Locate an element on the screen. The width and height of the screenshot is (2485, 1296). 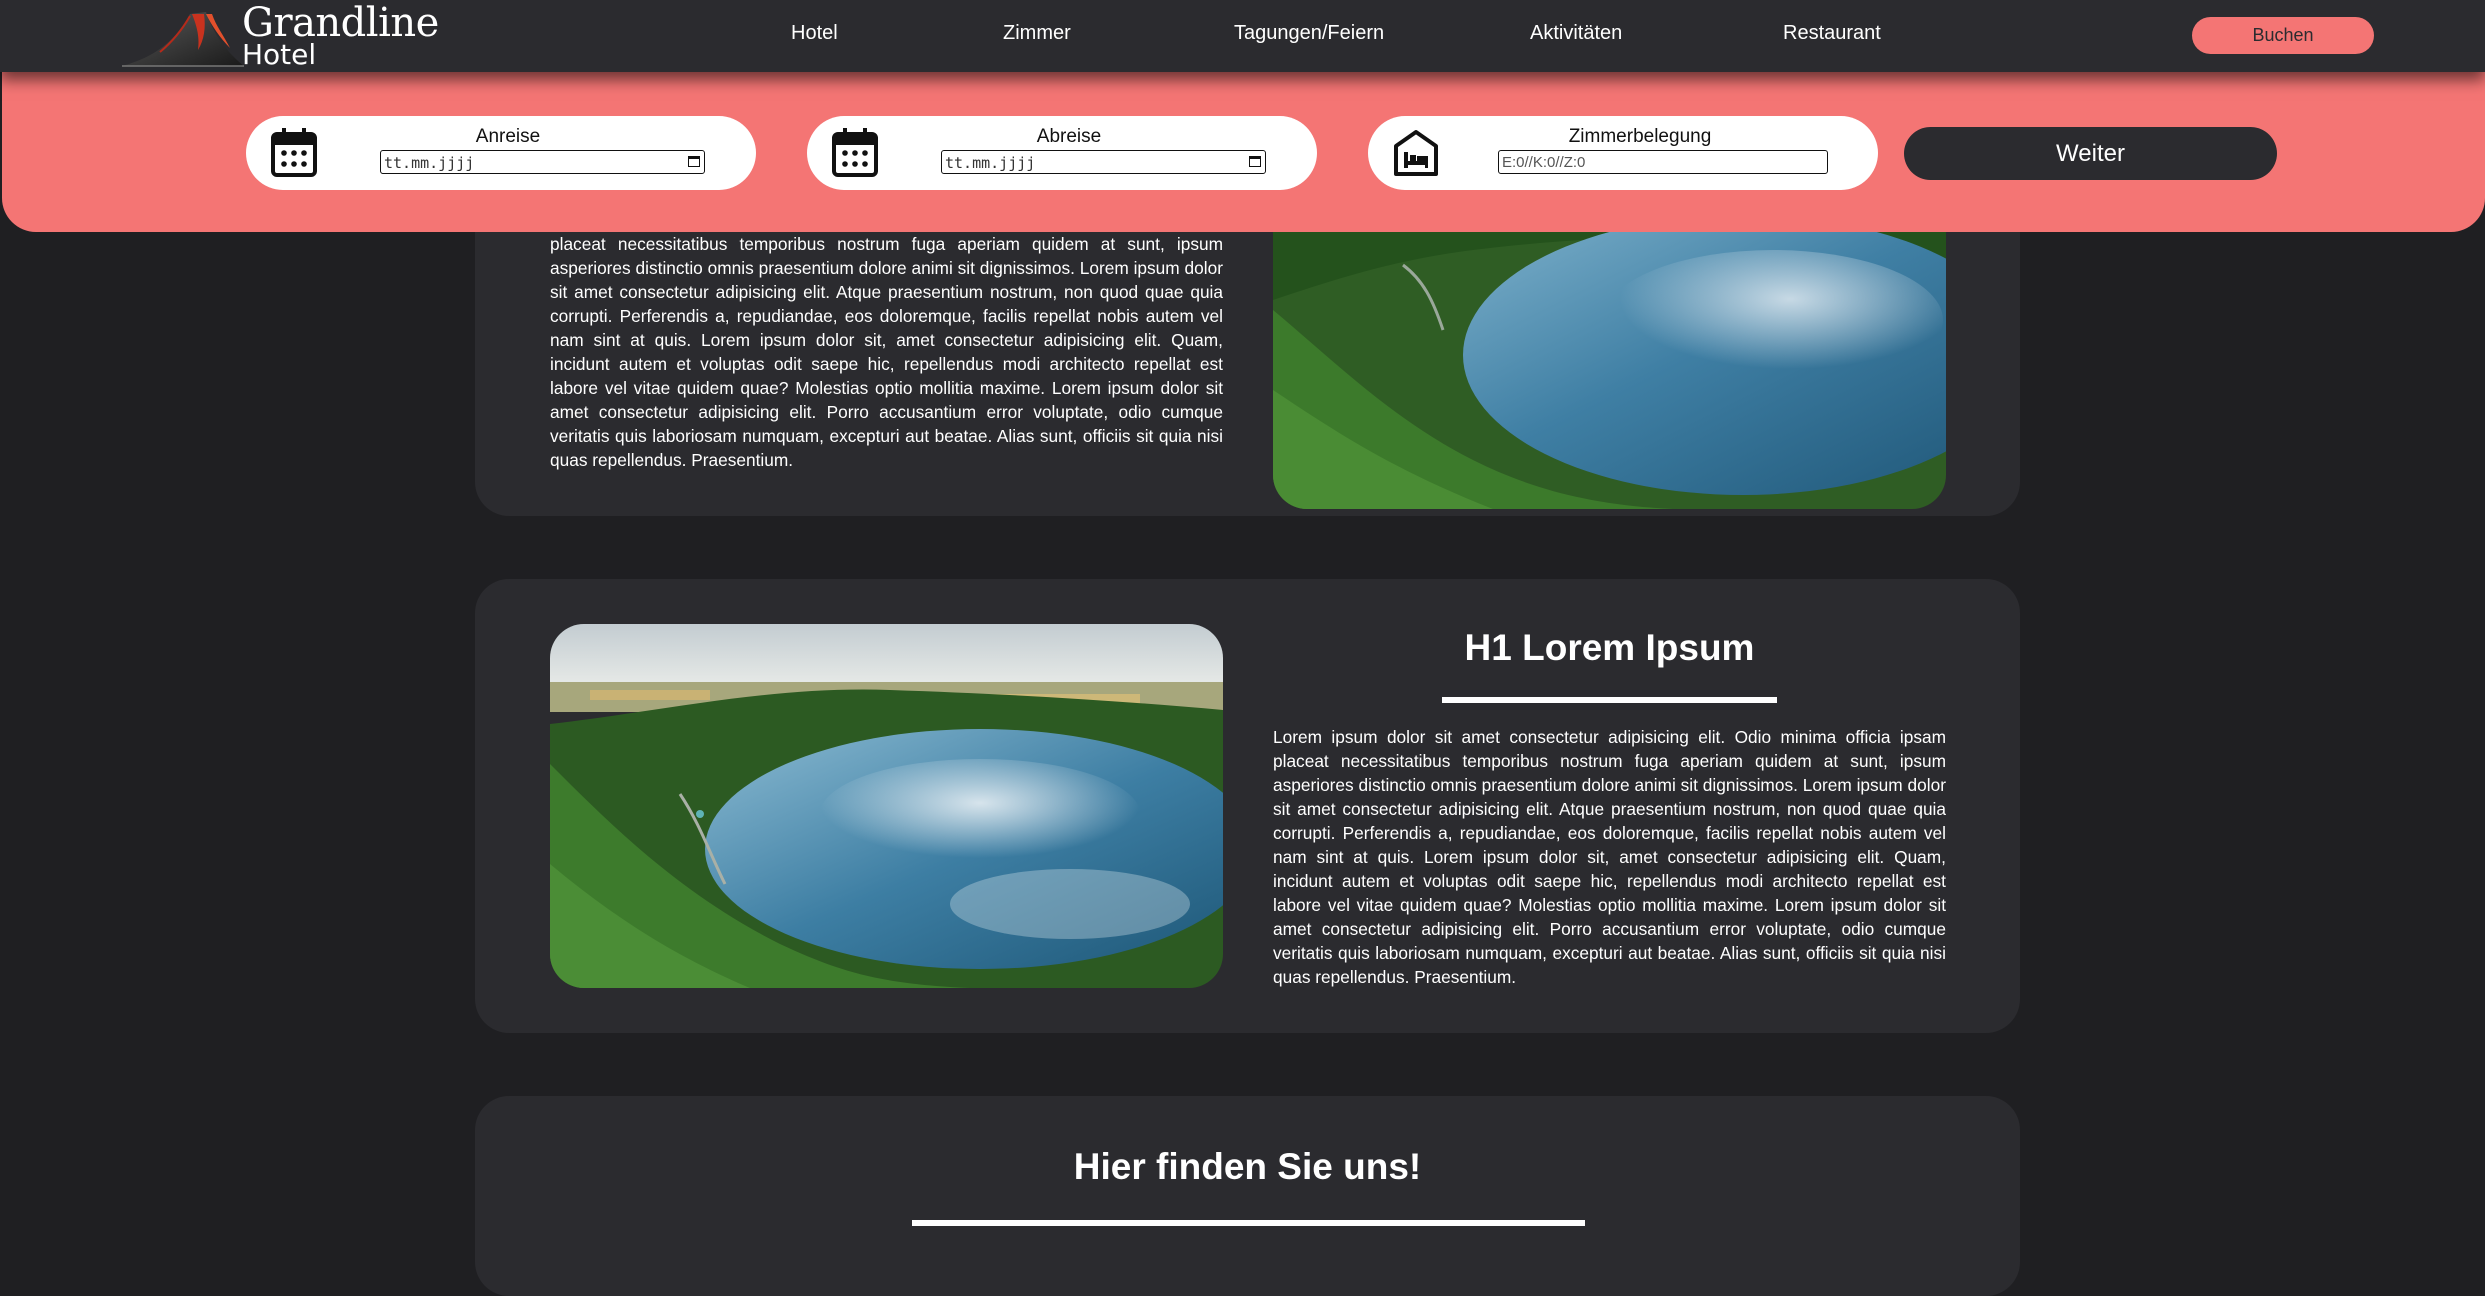
arrival-date-input: tt.mm.jjjj is located at coordinates (542, 162).